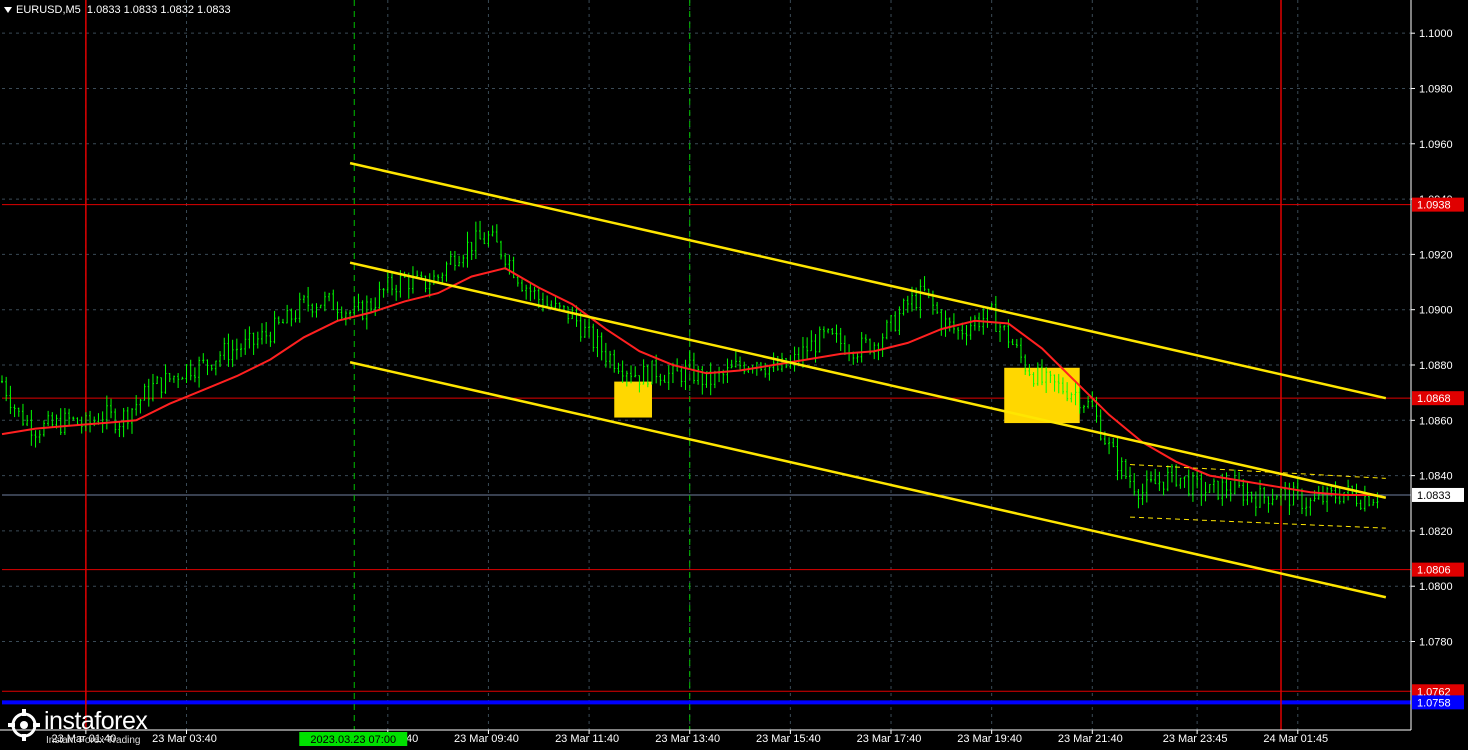  I want to click on logo-tagline: Instant Forex Trading, so click(93, 740).